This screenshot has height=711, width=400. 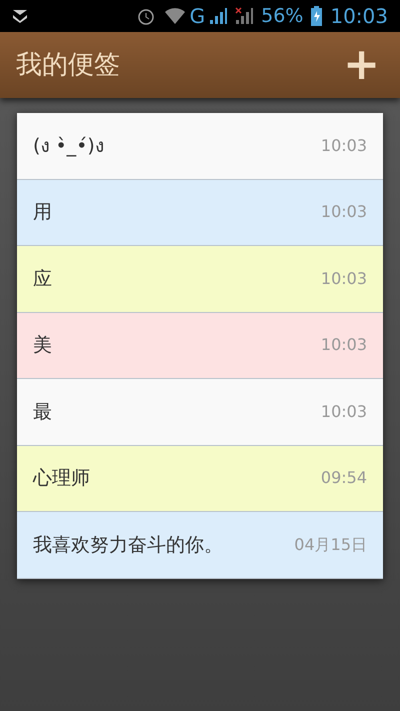 What do you see at coordinates (218, 16) in the screenshot?
I see `signal-icon` at bounding box center [218, 16].